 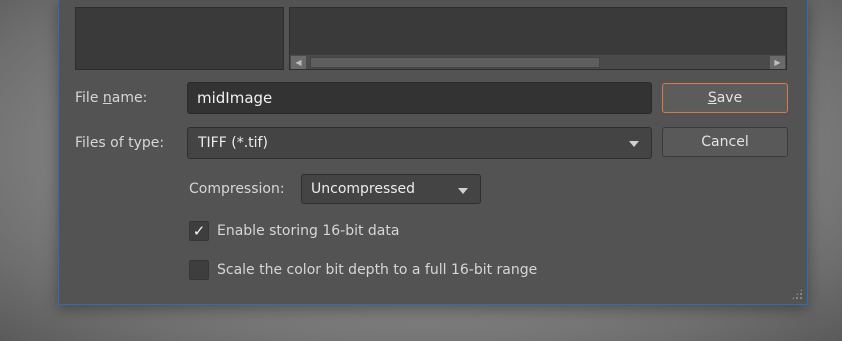 What do you see at coordinates (233, 143) in the screenshot?
I see `file-type-selected: TIFF (*.tif)` at bounding box center [233, 143].